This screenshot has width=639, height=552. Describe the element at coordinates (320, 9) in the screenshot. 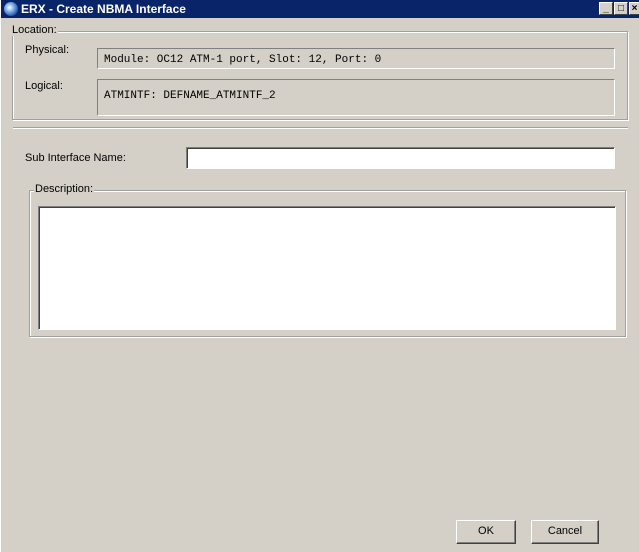

I see `title-bar: ERX - Create NBMA Interface _ □ ×` at that location.